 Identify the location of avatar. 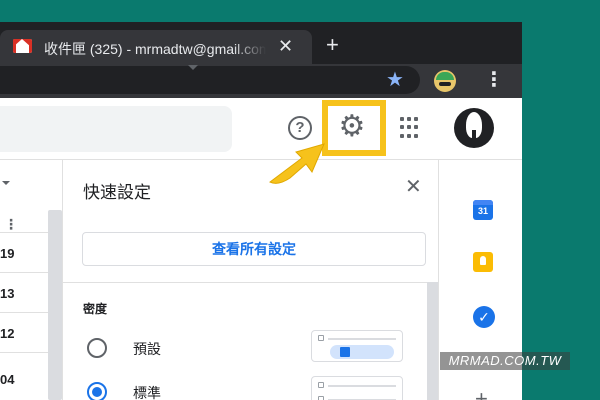
(474, 128).